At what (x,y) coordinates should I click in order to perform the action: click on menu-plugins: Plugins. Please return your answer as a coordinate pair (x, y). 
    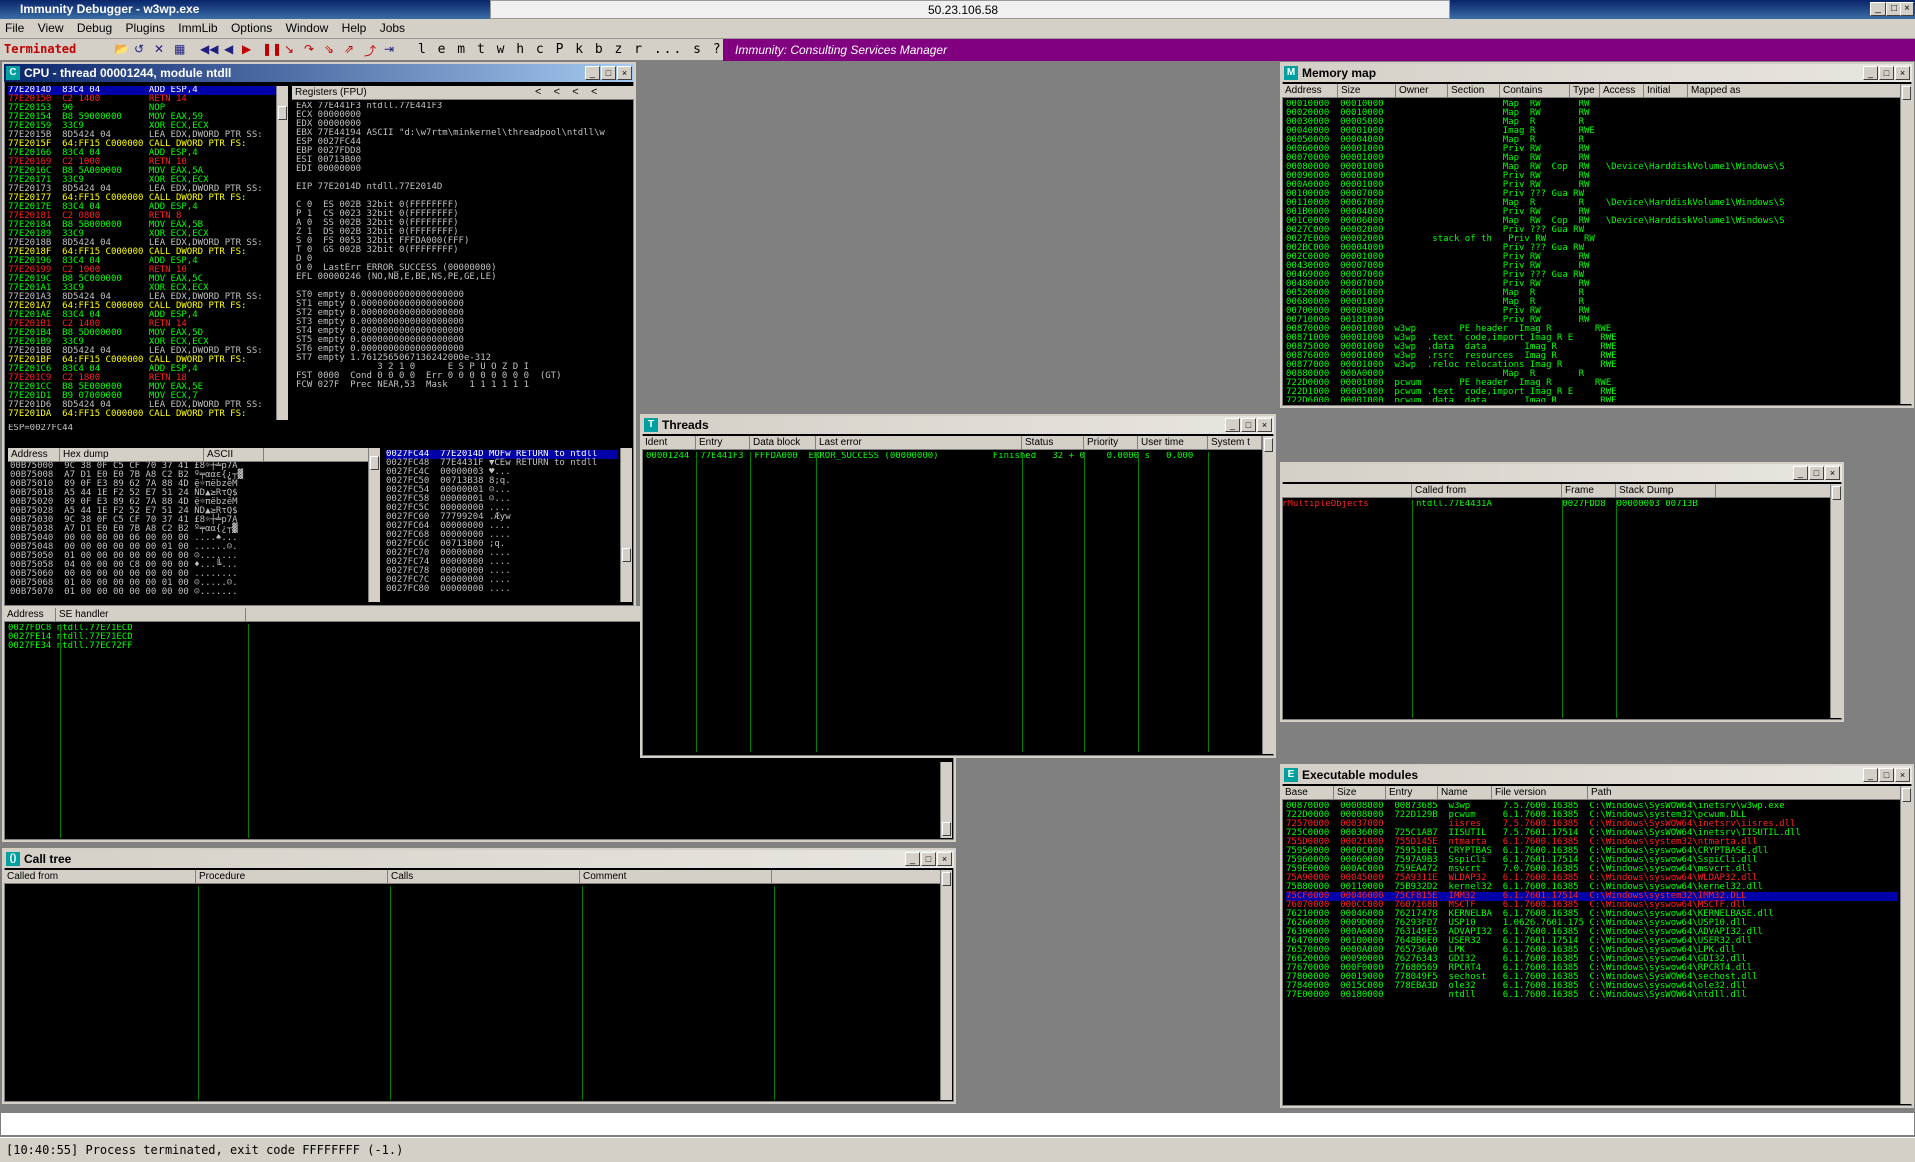
    Looking at the image, I should click on (145, 27).